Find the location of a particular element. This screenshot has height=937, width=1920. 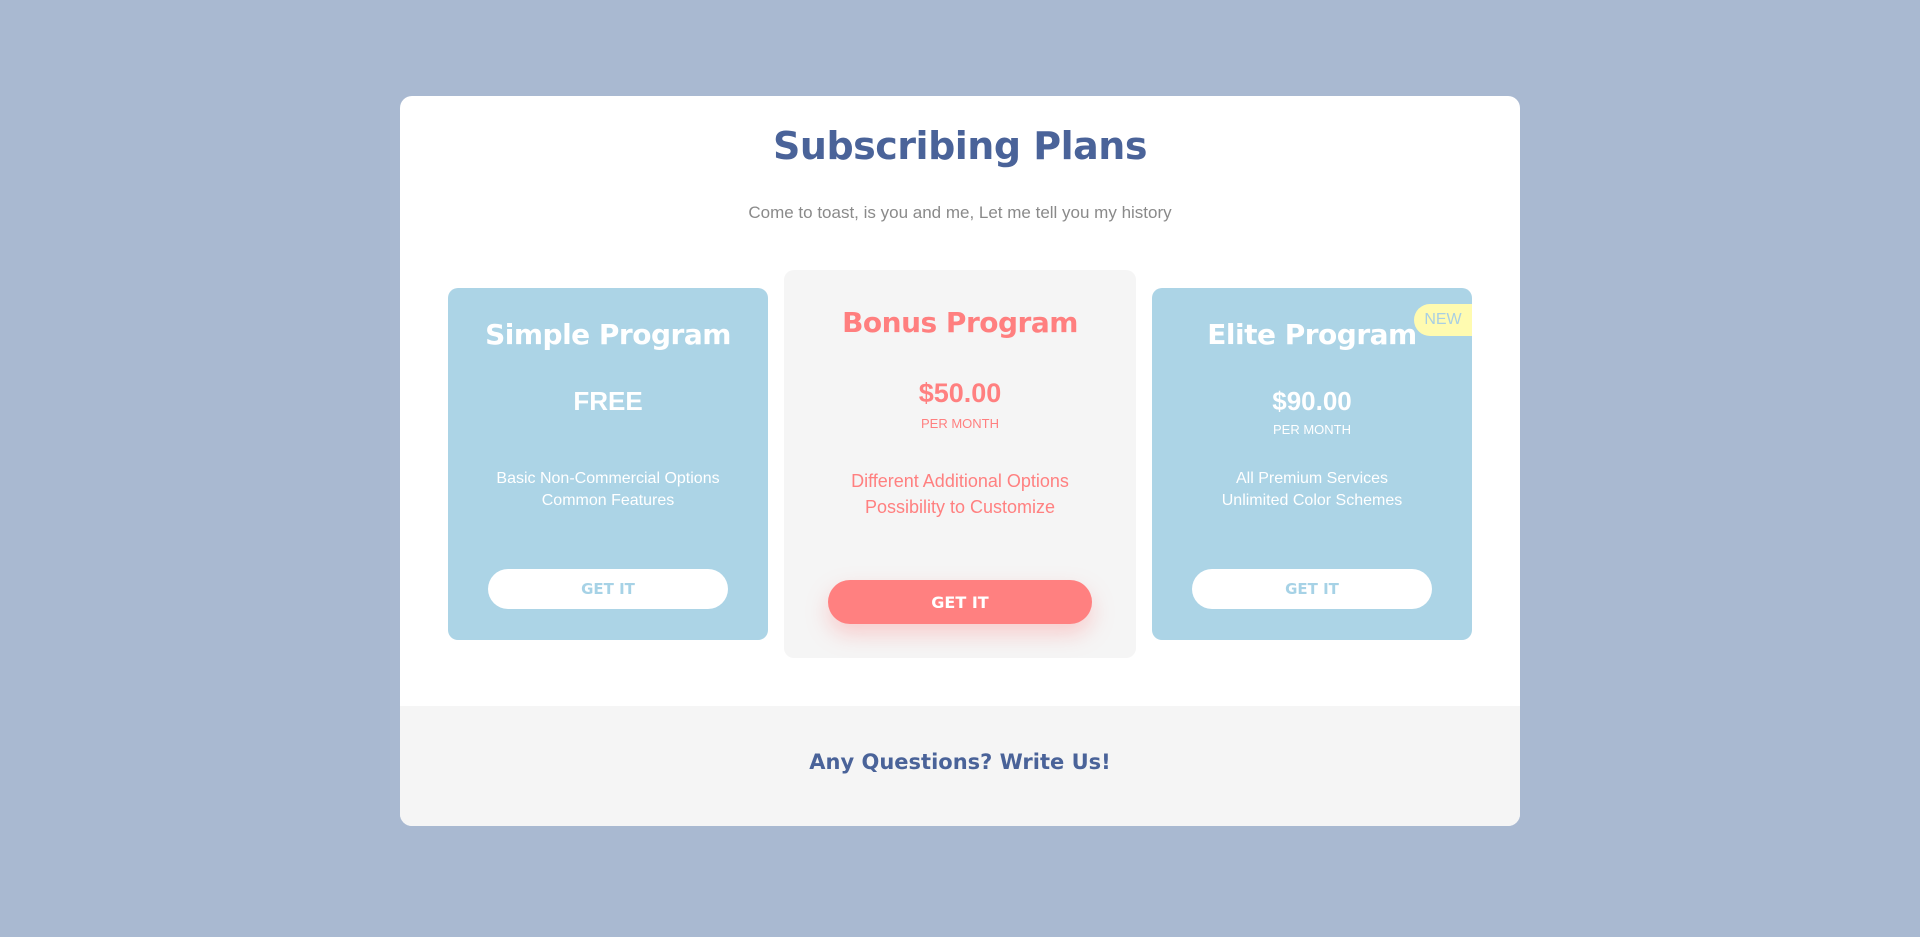

plan-feature: Common Features is located at coordinates (608, 500).